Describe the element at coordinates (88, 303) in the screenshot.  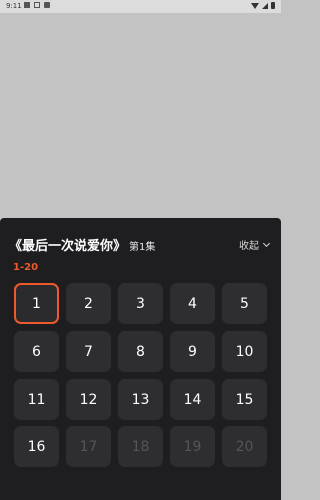
I see `episode-button-2: 2` at that location.